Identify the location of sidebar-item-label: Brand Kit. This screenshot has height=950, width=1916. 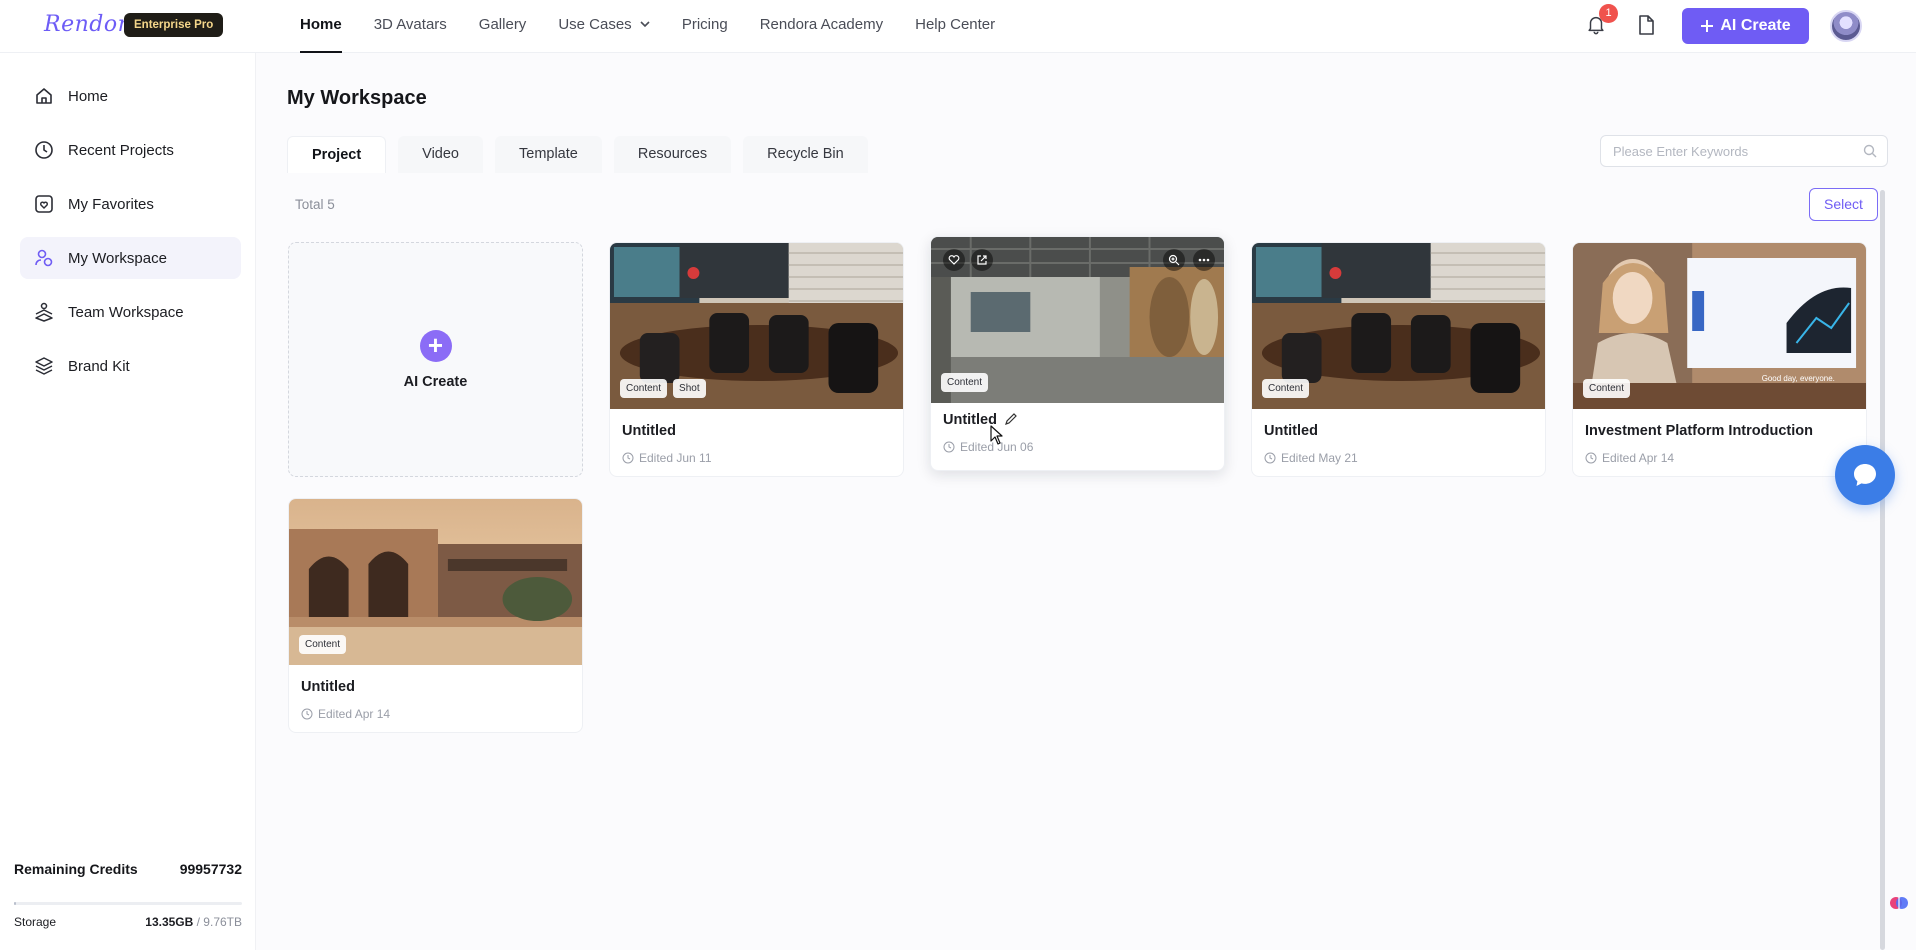
(99, 366).